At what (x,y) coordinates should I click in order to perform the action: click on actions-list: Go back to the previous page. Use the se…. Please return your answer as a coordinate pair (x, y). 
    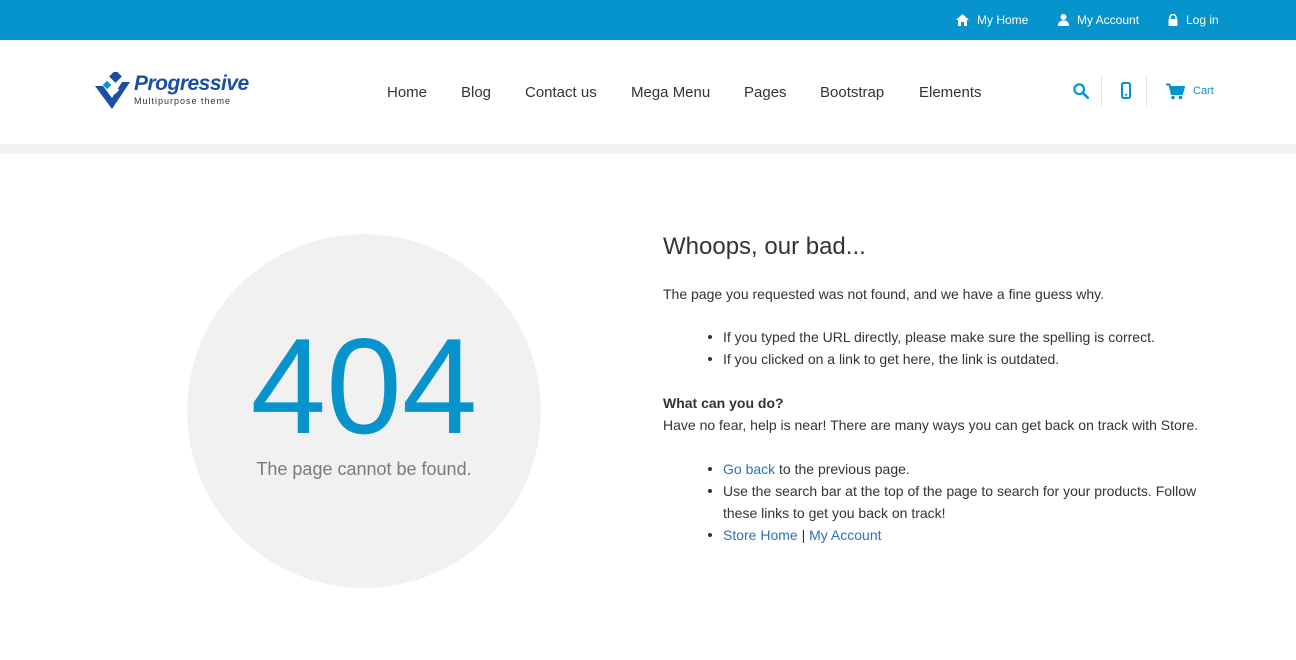
    Looking at the image, I should click on (952, 502).